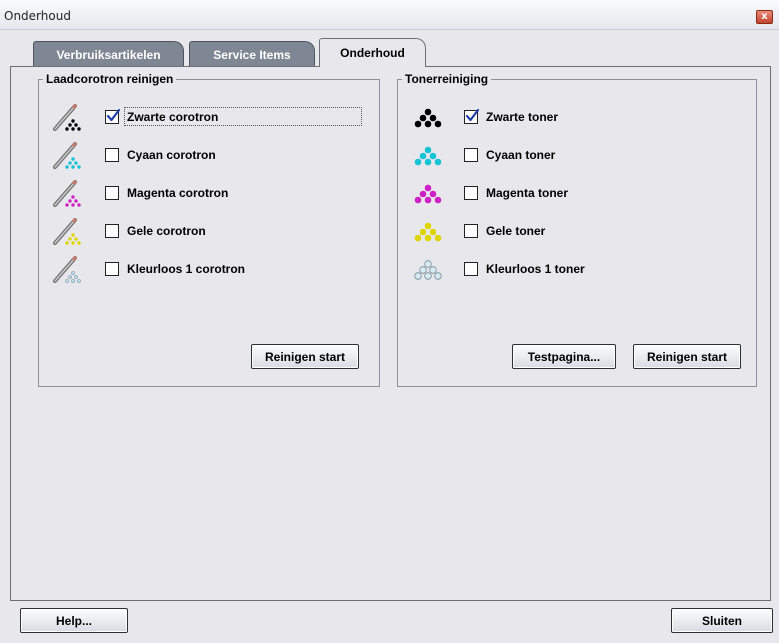 The width and height of the screenshot is (779, 643). I want to click on corotron_group-row: Magenta corotron, so click(208, 194).